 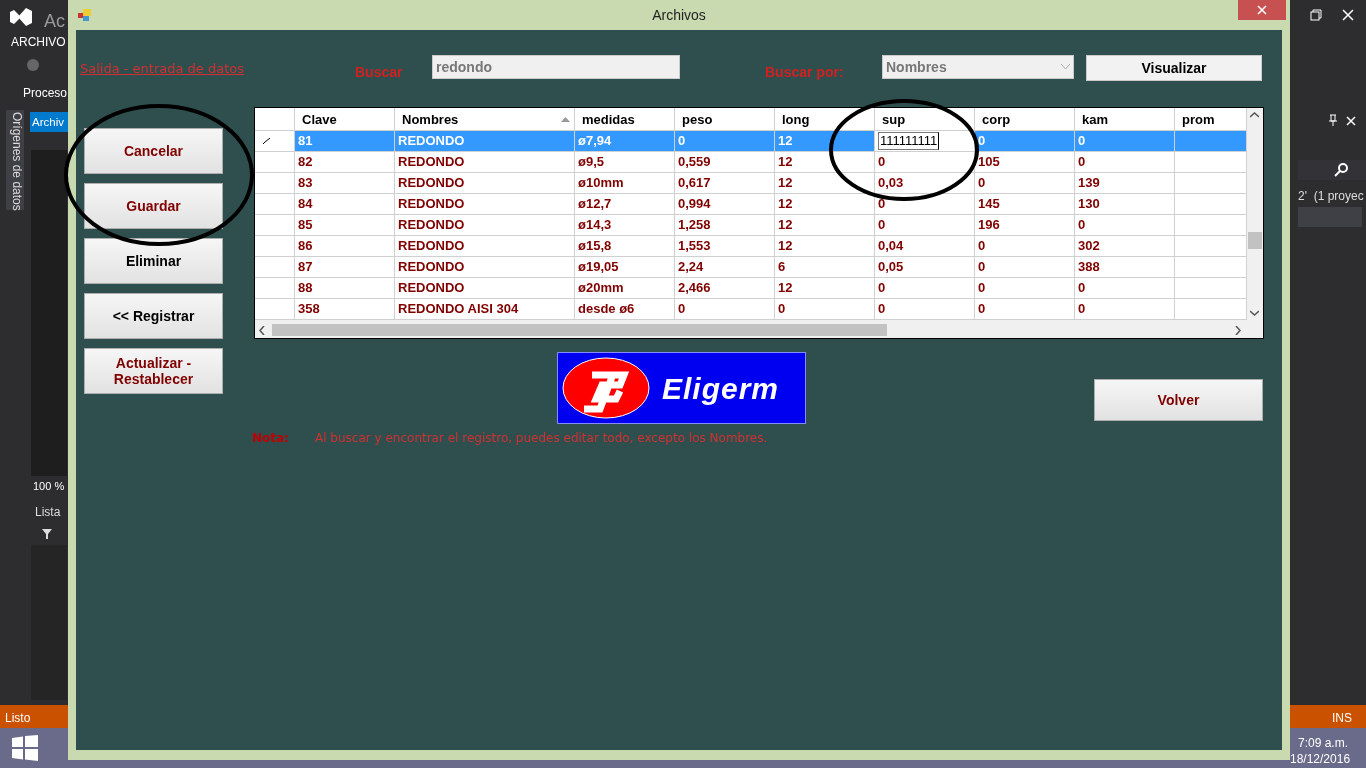 I want to click on table-cell: 0,05, so click(x=925, y=267).